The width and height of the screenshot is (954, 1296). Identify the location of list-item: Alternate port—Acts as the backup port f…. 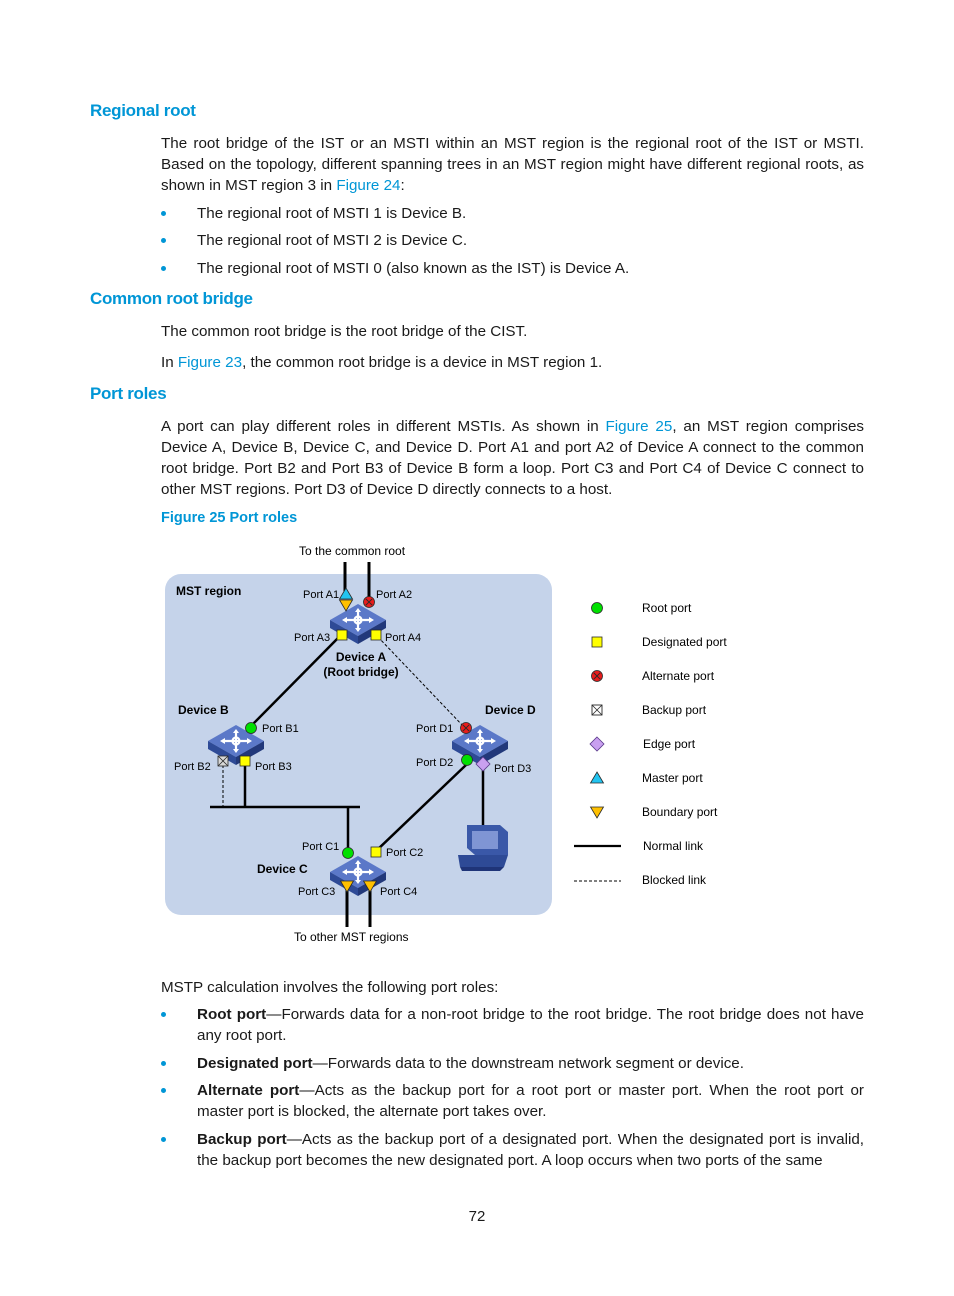
(512, 1101).